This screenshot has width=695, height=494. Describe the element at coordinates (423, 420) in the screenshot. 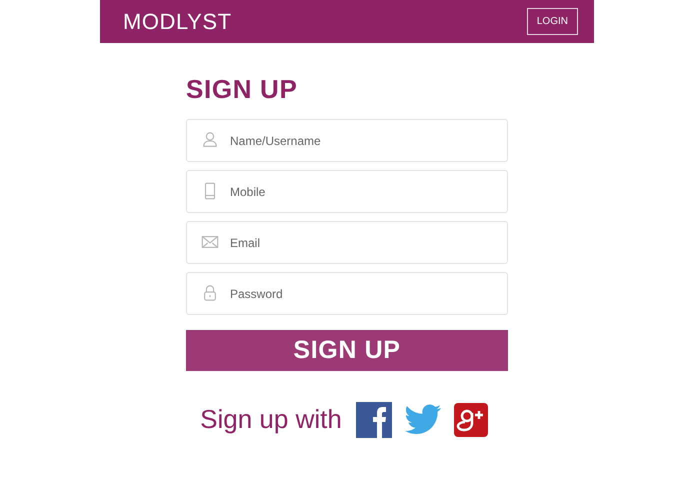

I see `bird-icon` at that location.